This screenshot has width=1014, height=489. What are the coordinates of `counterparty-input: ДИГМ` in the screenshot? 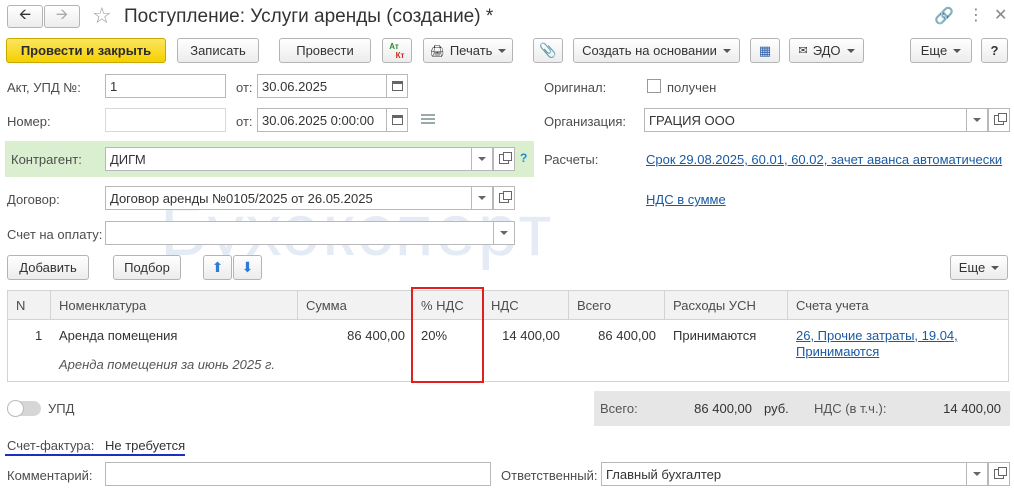 It's located at (288, 159).